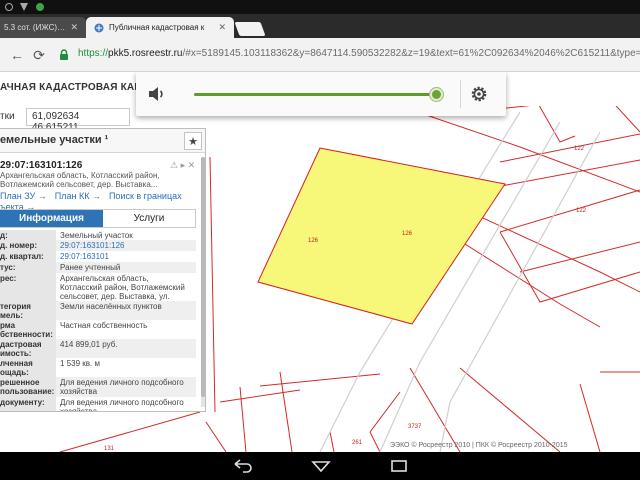  Describe the element at coordinates (39, 55) in the screenshot. I see `reload-icon: ⟳` at that location.